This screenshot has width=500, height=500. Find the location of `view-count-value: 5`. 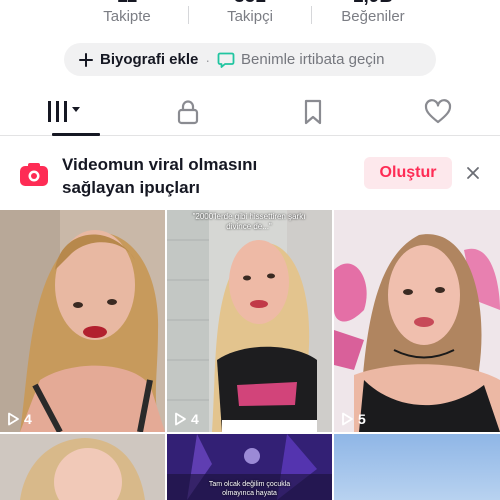

view-count-value: 5 is located at coordinates (362, 419).